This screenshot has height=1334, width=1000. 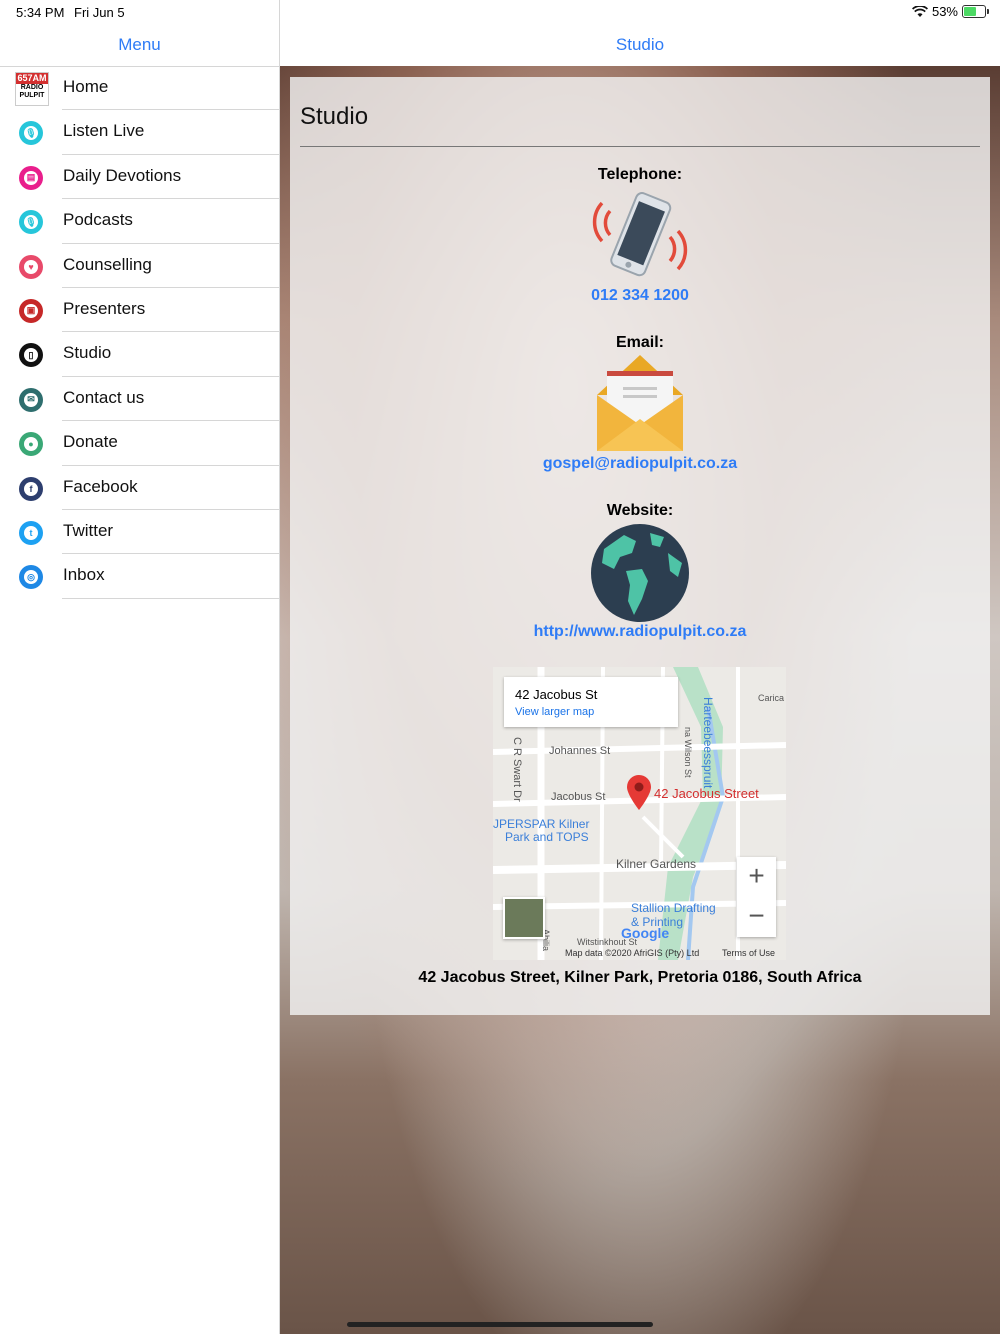 What do you see at coordinates (547, 837) in the screenshot?
I see `map-label: Park and TOPS` at bounding box center [547, 837].